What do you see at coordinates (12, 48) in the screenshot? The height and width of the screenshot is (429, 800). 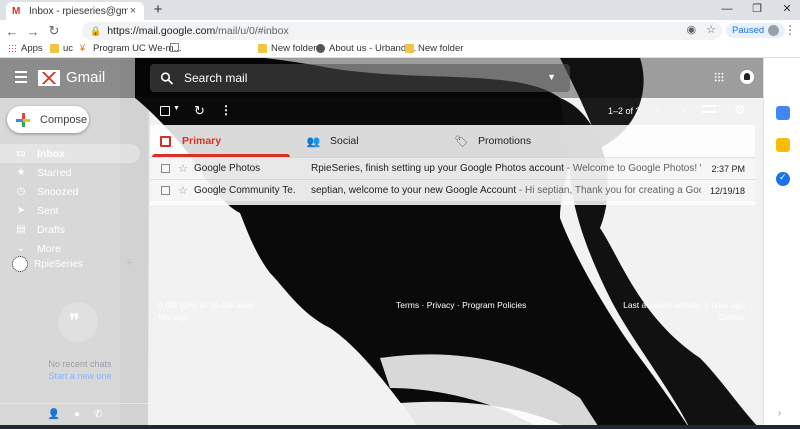 I see `apps-icon` at bounding box center [12, 48].